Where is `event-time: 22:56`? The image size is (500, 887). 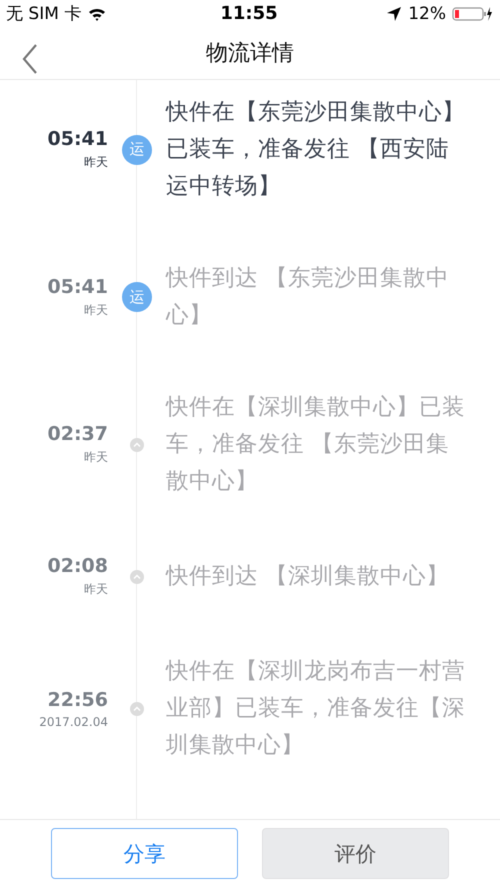
event-time: 22:56 is located at coordinates (78, 699).